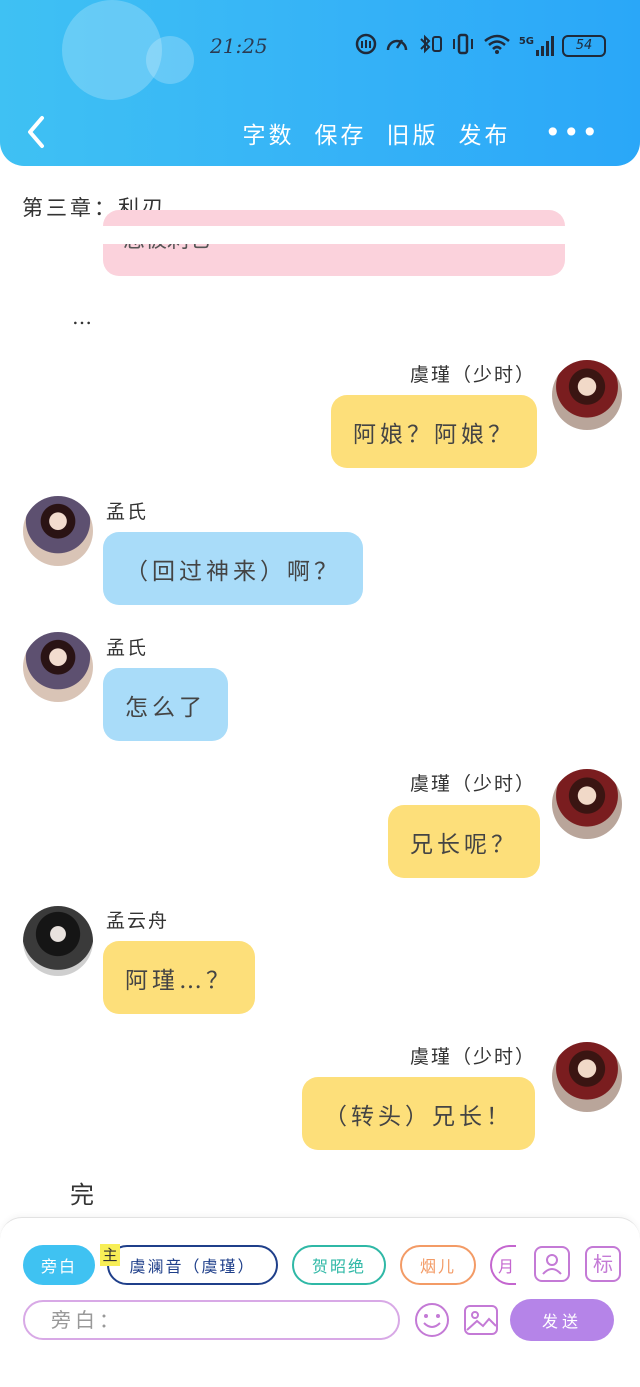 The image size is (640, 1387). I want to click on network-label: 5G, so click(526, 41).